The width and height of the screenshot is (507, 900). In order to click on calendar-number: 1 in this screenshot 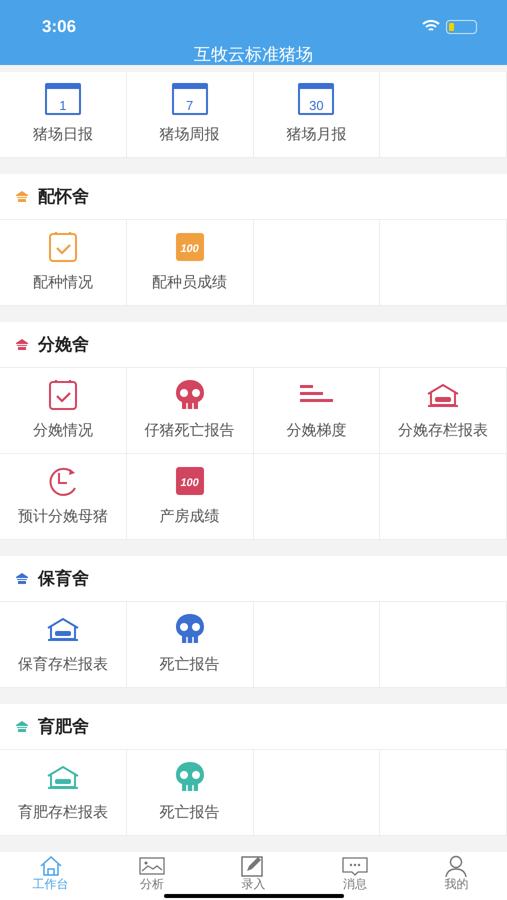, I will do `click(62, 105)`.